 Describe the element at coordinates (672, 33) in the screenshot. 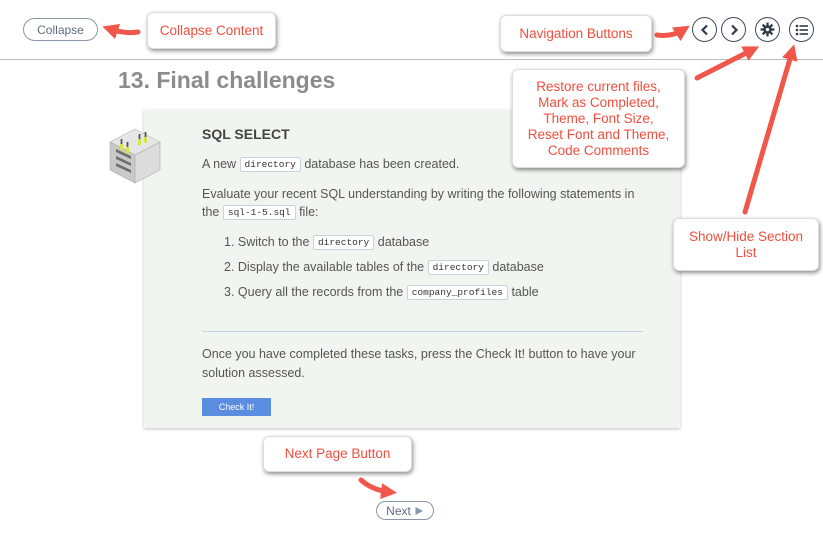

I see `arrow-navigation` at that location.